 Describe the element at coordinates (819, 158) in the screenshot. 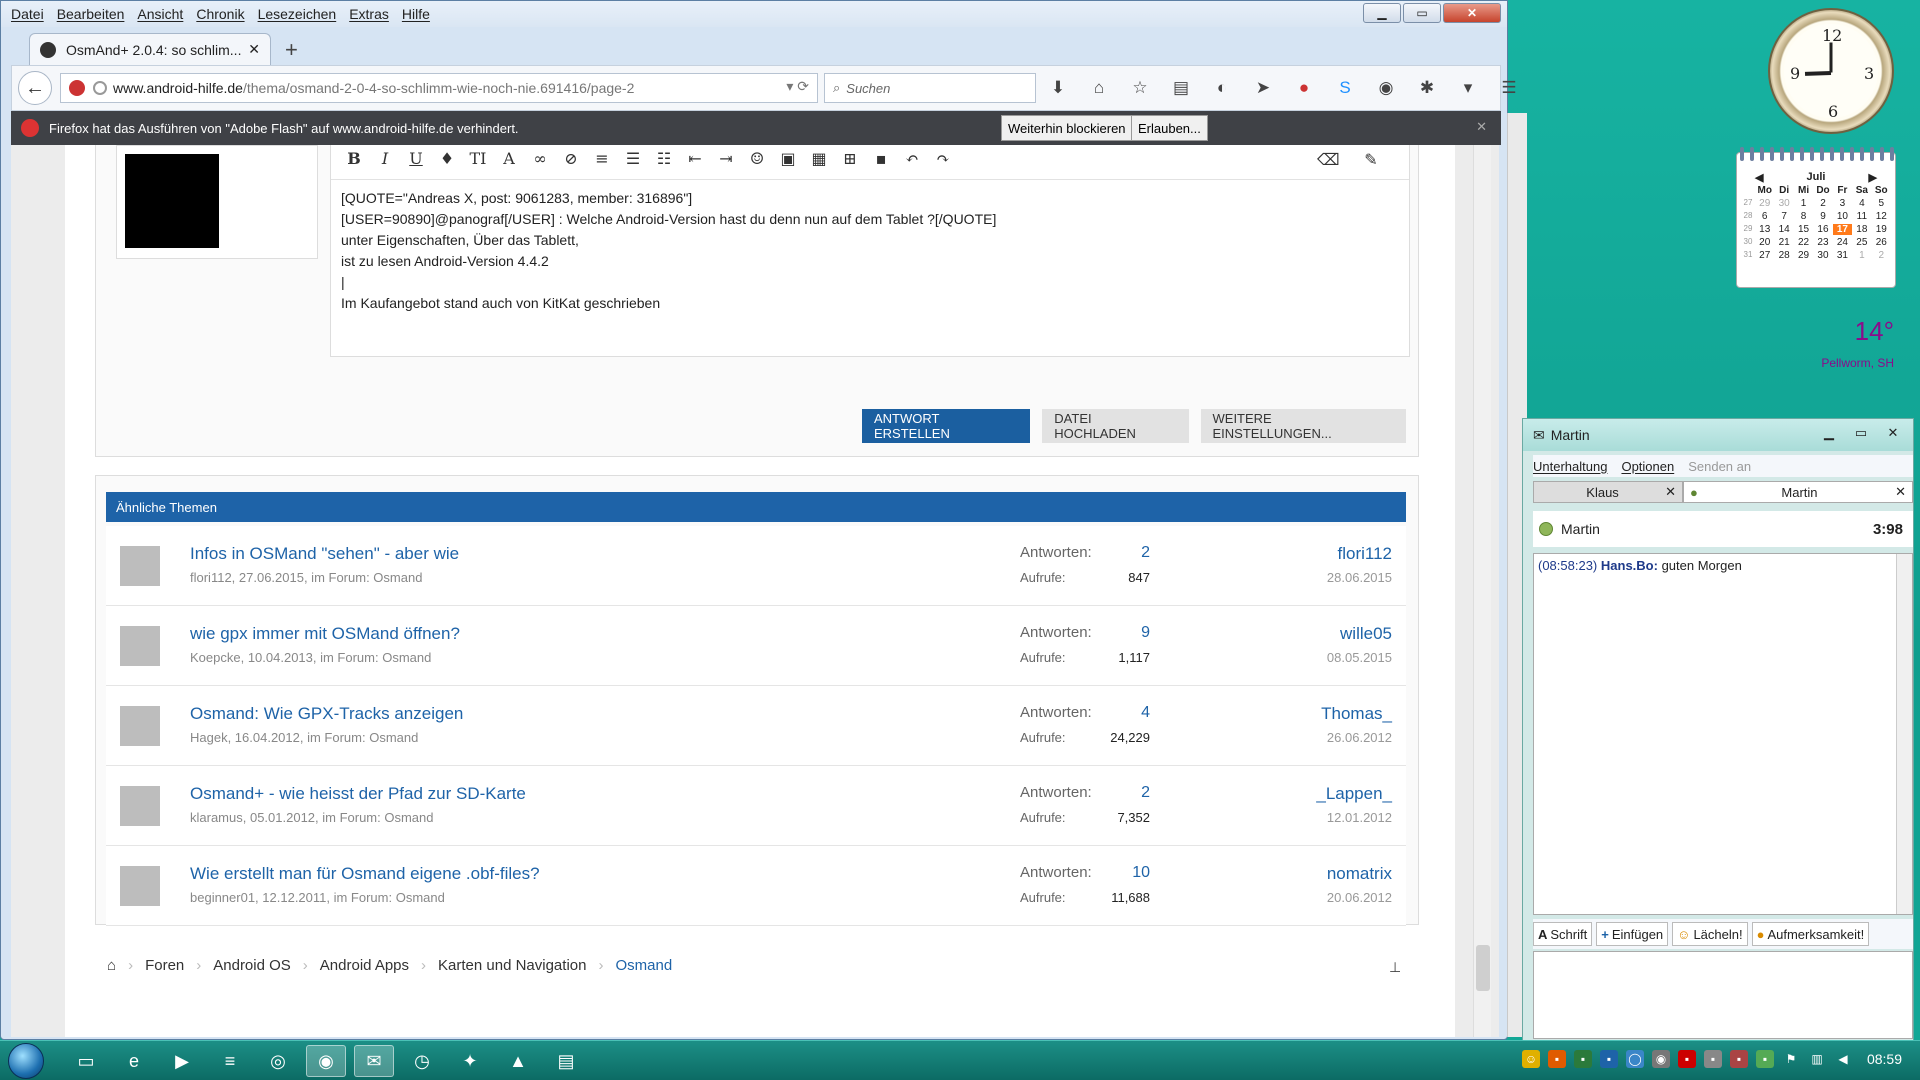

I see `media-icon: ▦` at that location.